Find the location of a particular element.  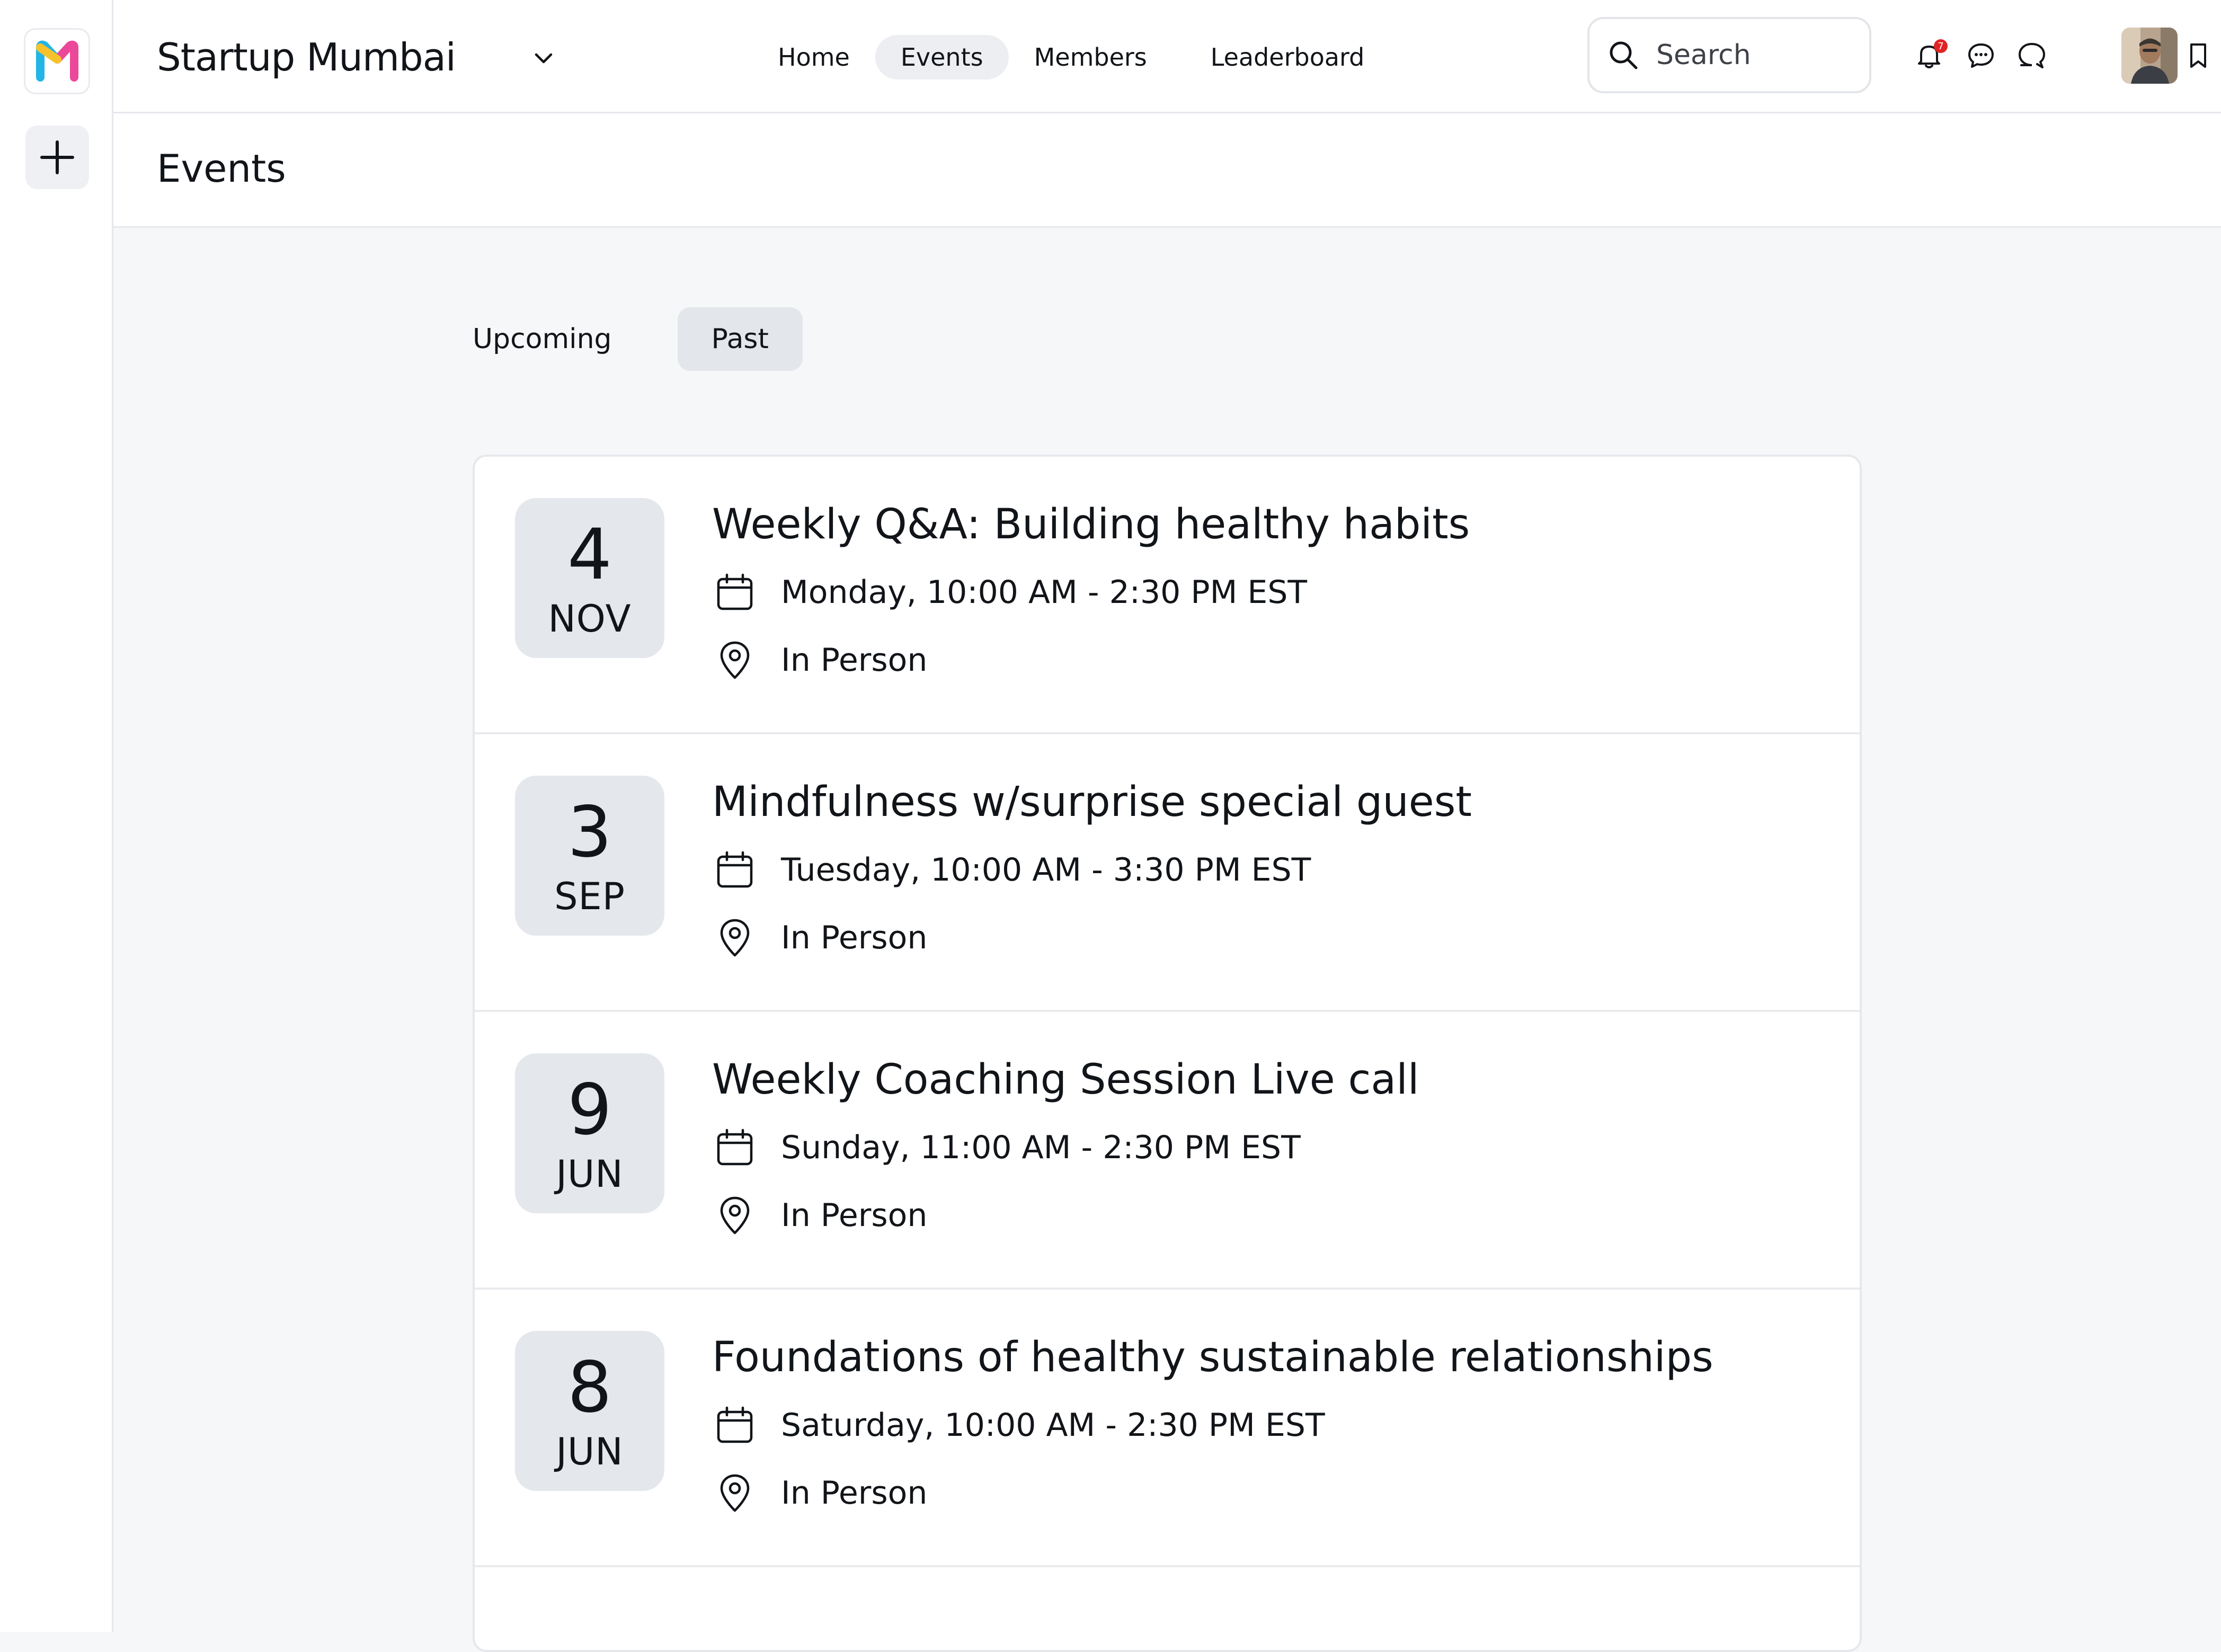

user-avatar is located at coordinates (2149, 56).